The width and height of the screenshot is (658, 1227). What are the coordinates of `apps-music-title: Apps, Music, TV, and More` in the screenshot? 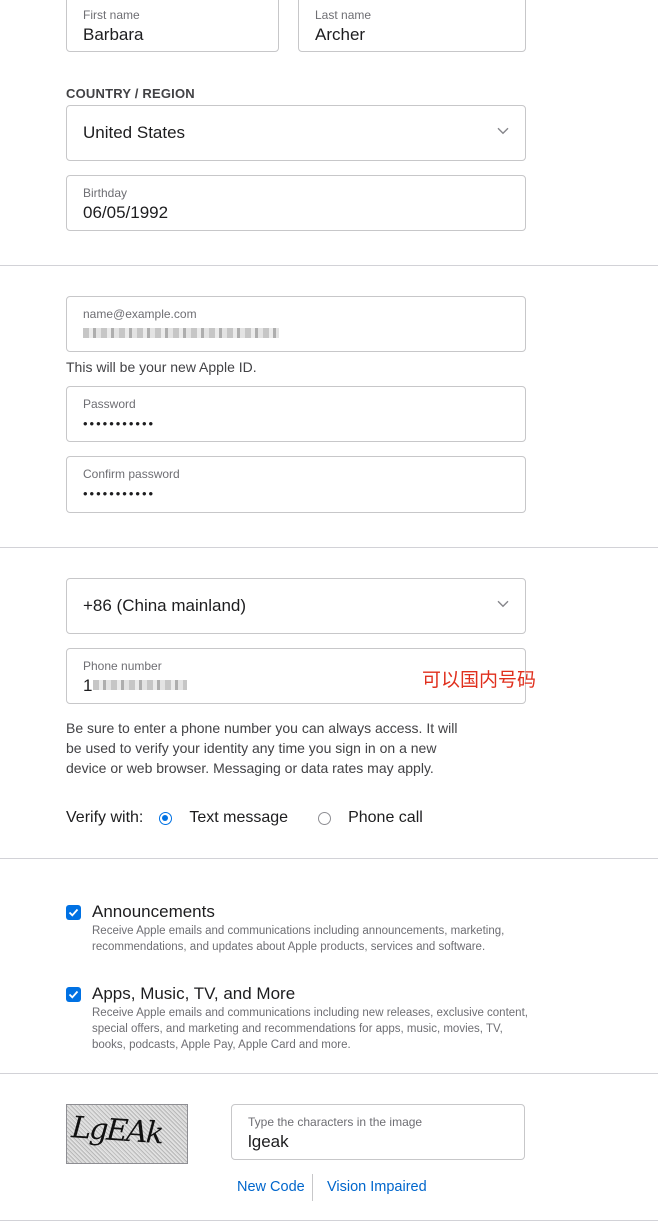 It's located at (194, 993).